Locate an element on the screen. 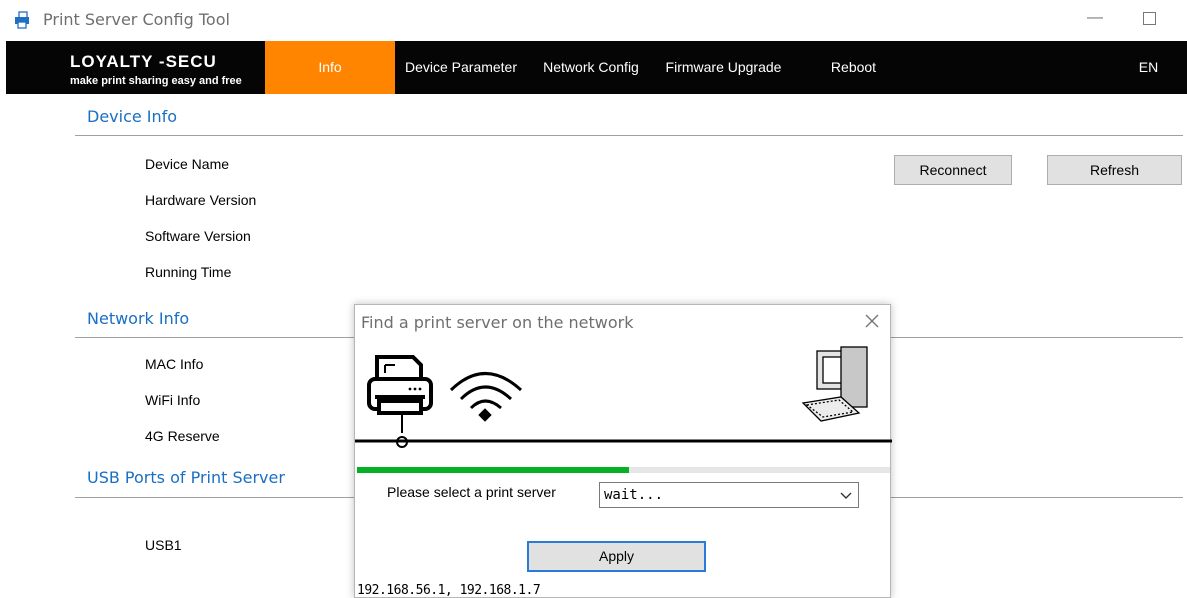 Image resolution: width=1187 pixels, height=598 pixels. chevron-down-icon is located at coordinates (846, 495).